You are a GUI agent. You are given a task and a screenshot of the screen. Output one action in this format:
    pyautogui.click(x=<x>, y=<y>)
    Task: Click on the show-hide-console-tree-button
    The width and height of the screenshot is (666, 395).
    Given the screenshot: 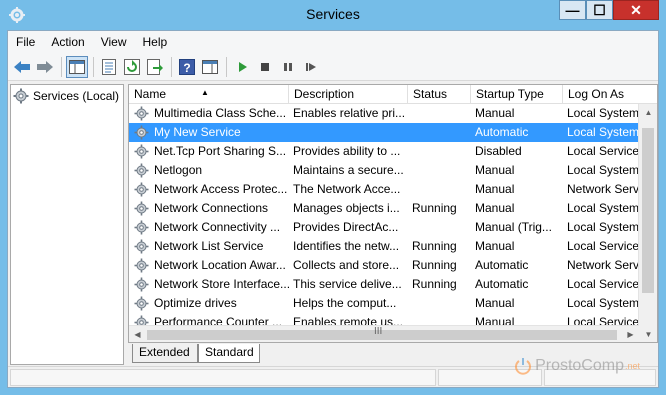 What is the action you would take?
    pyautogui.click(x=77, y=66)
    